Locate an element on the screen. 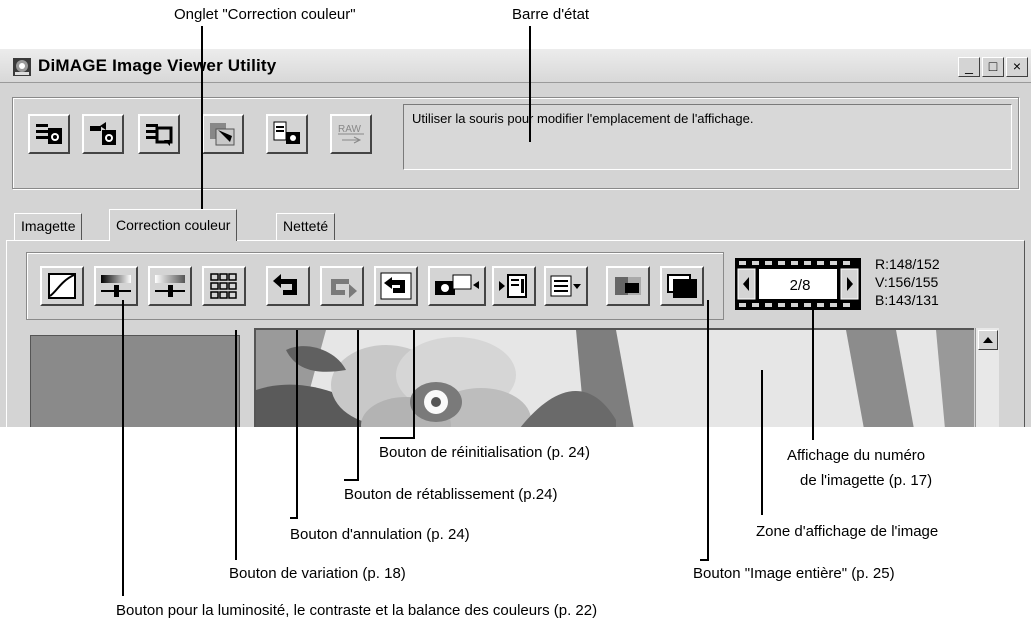 The height and width of the screenshot is (628, 1031). scroll-up-button is located at coordinates (988, 340).